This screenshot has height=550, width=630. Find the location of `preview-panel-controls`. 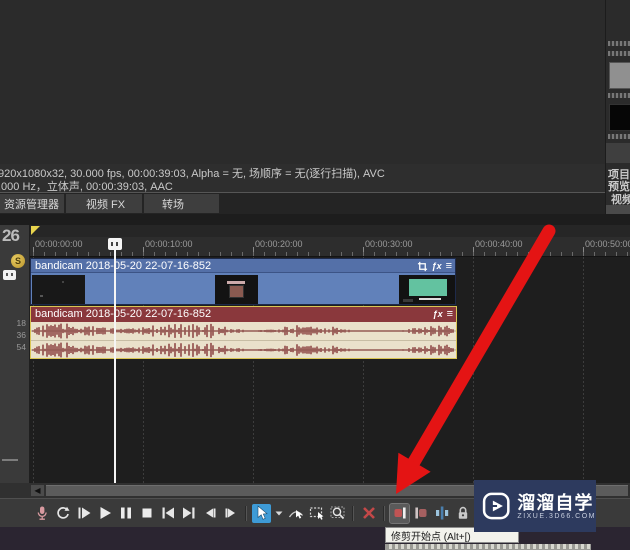

preview-panel-controls is located at coordinates (619, 53).